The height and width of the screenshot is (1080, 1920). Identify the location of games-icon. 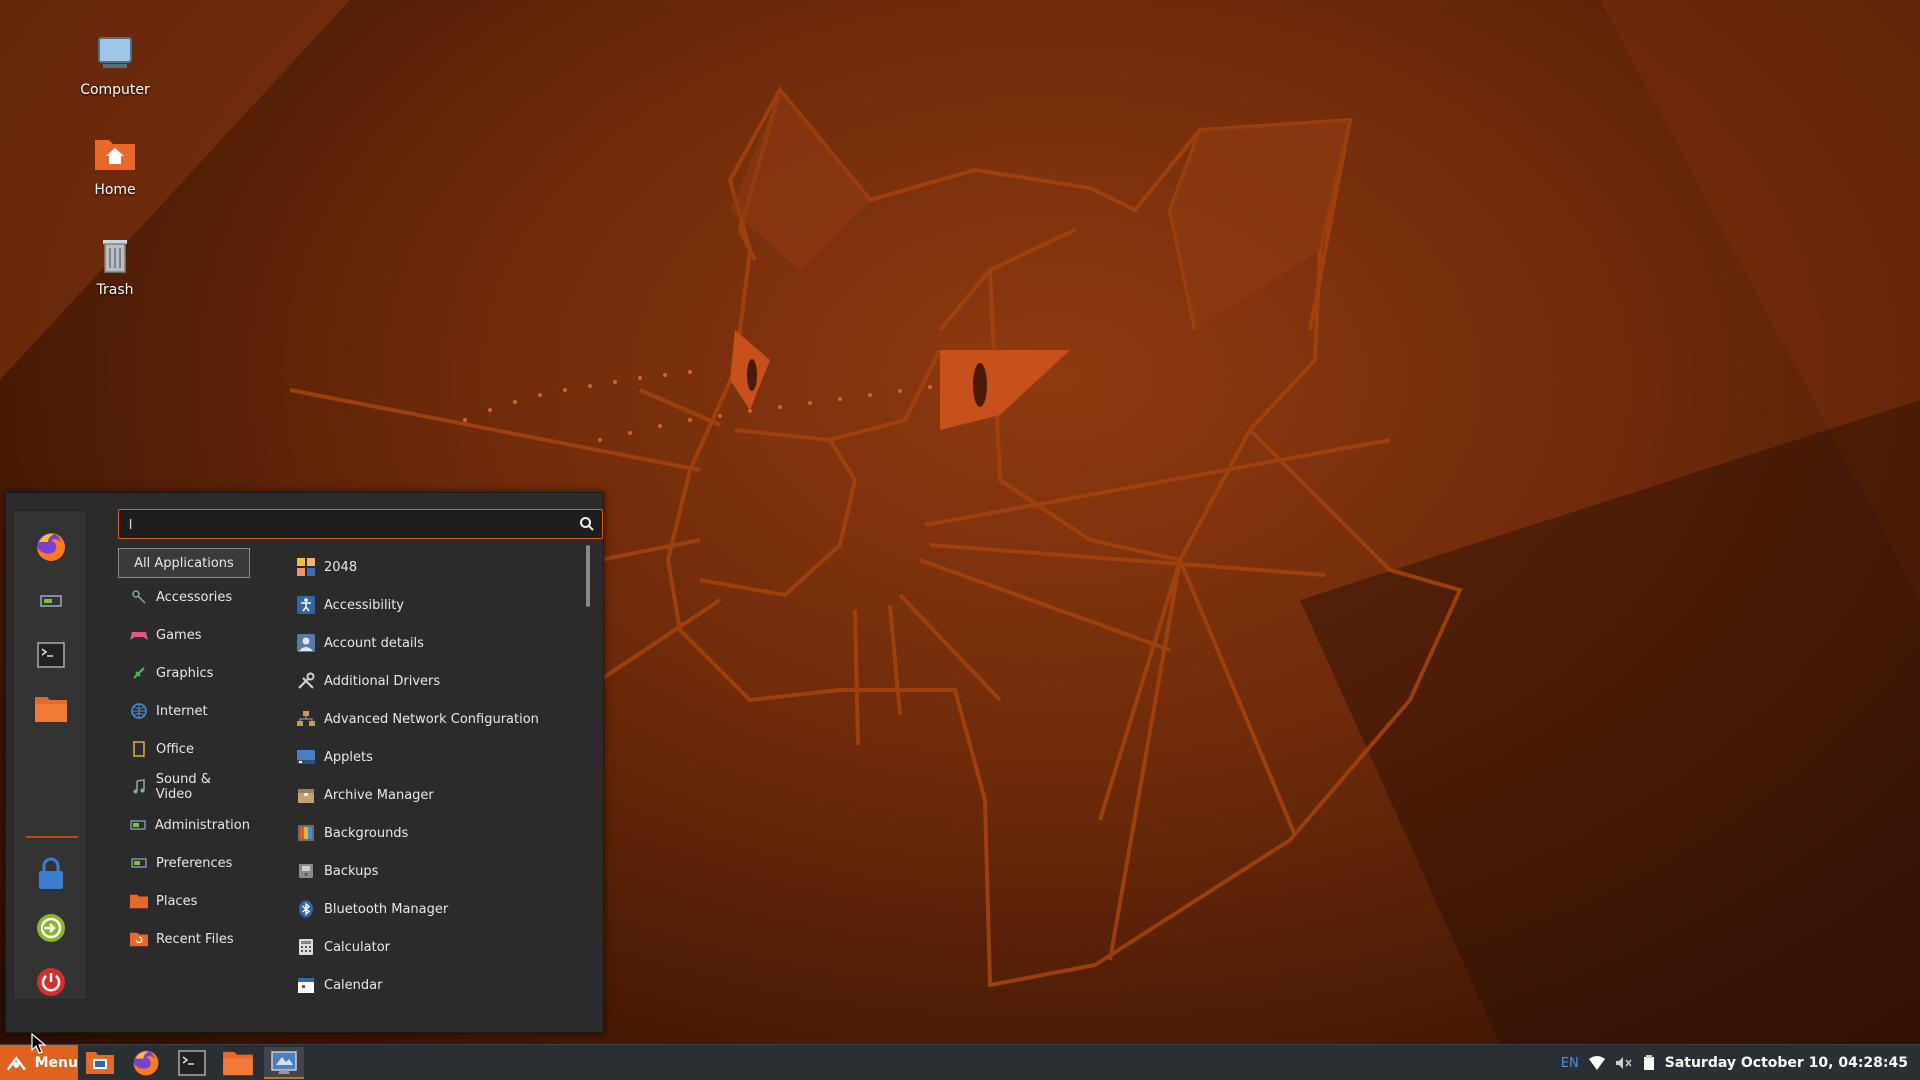
(139, 635).